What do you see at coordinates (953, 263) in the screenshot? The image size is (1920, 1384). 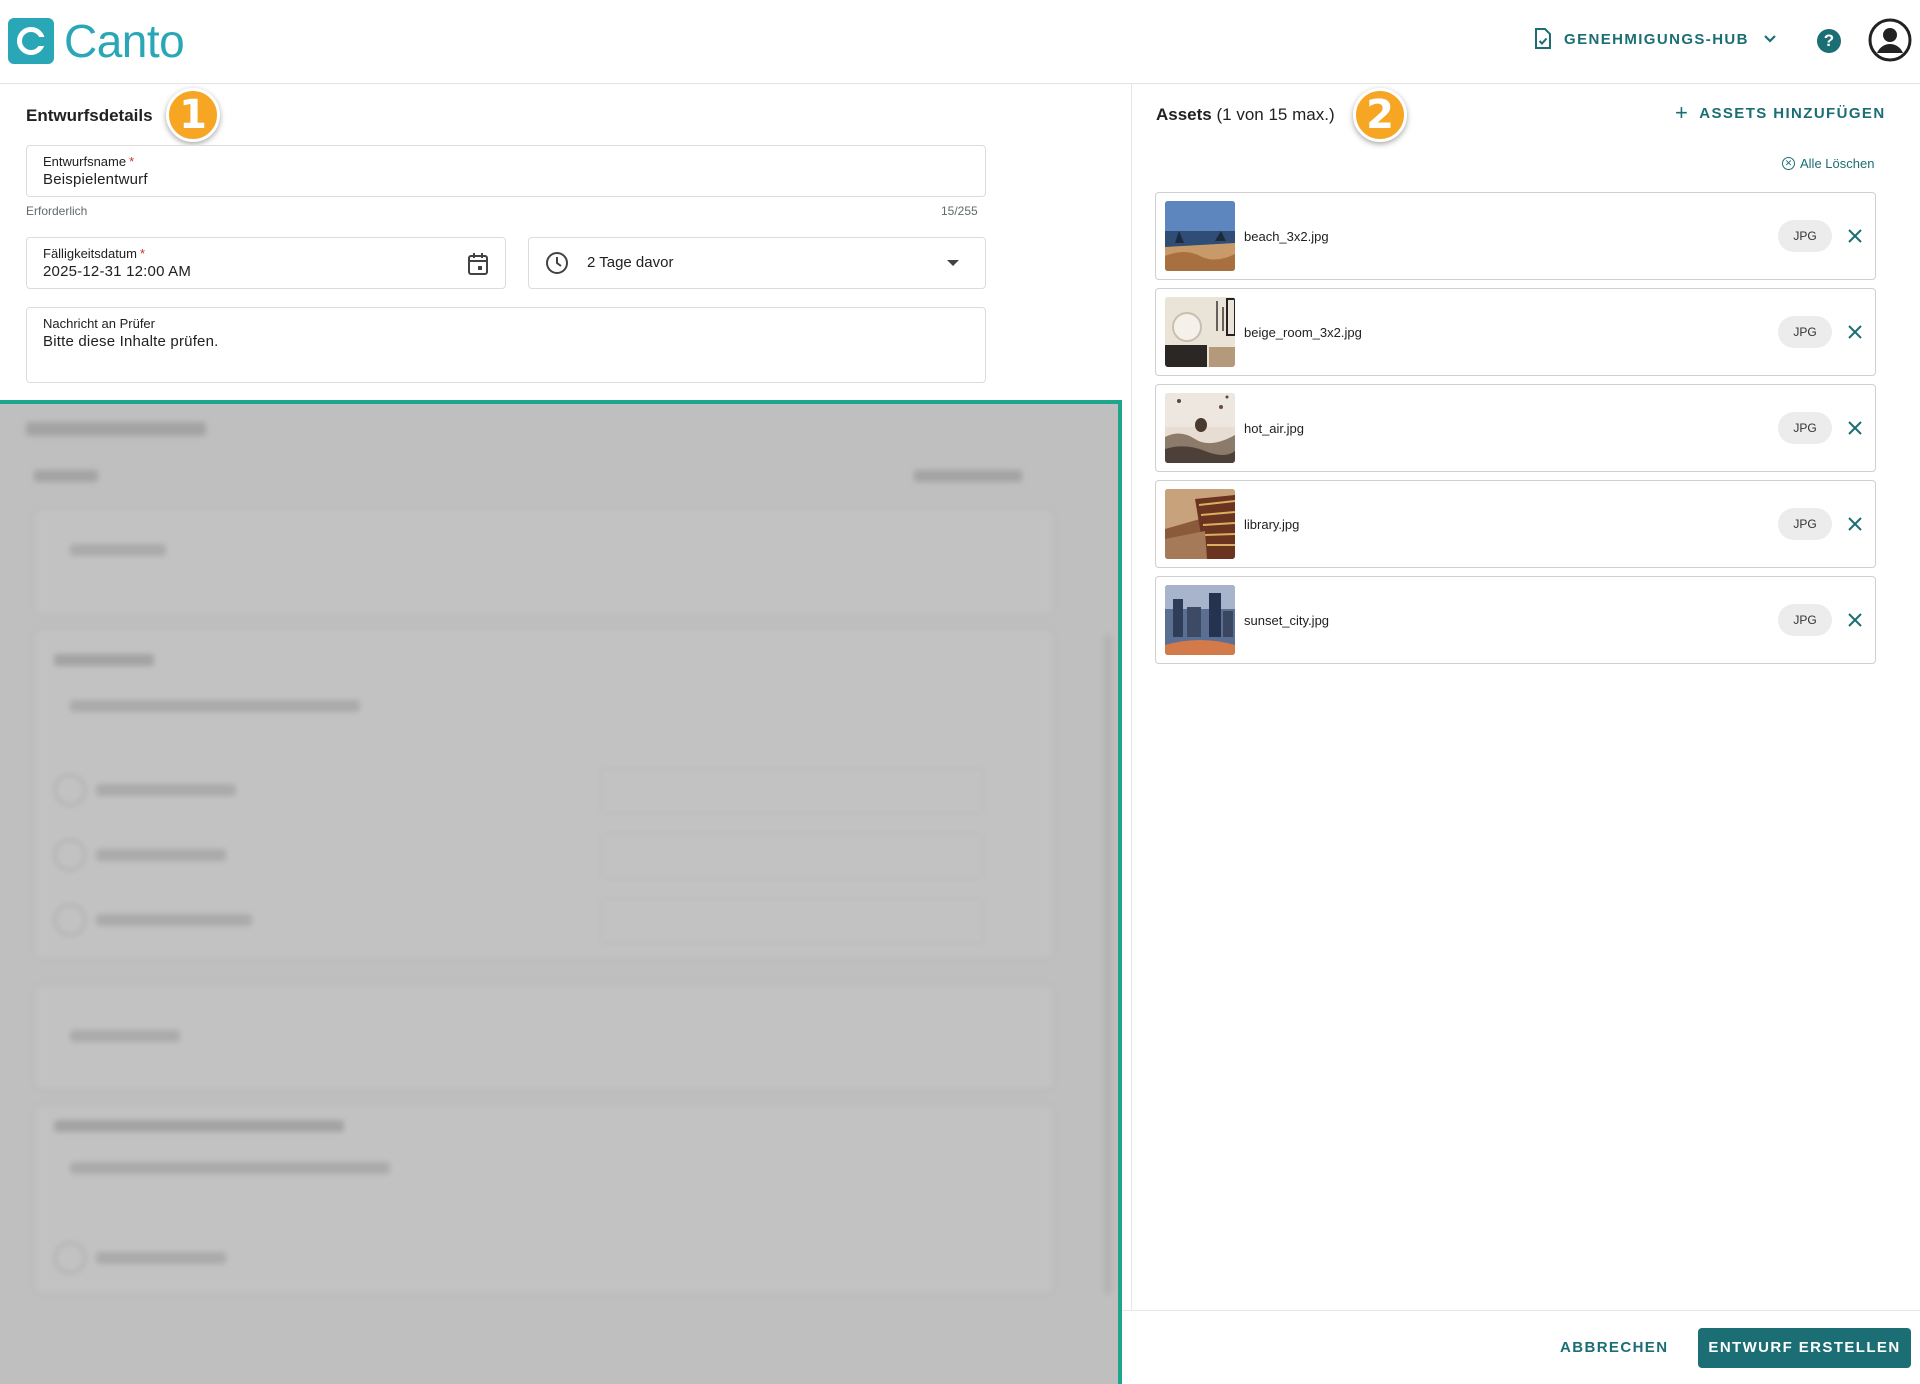 I see `dropdown-caret-icon` at bounding box center [953, 263].